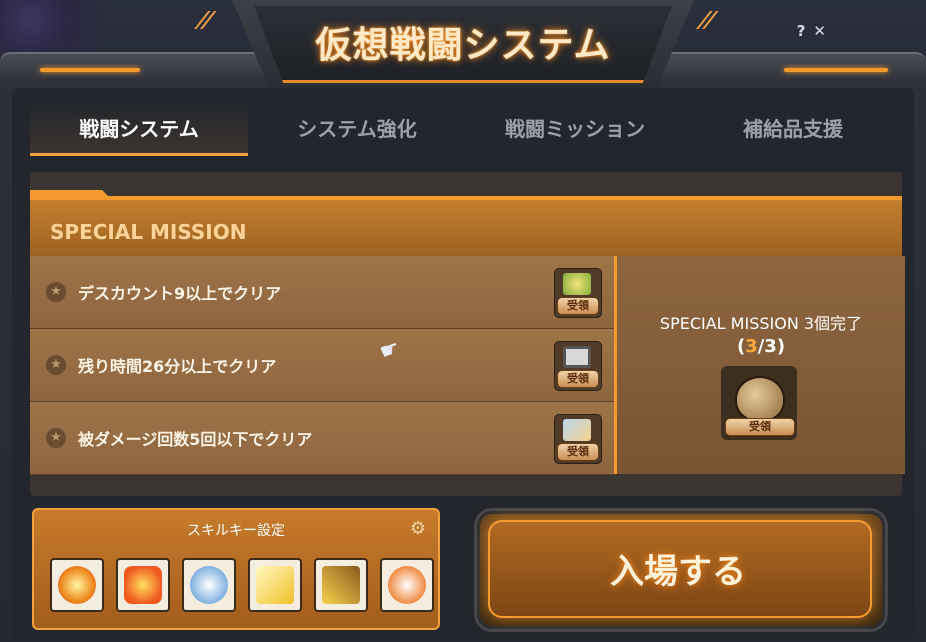 This screenshot has width=926, height=642. I want to click on gift-box-icon, so click(577, 284).